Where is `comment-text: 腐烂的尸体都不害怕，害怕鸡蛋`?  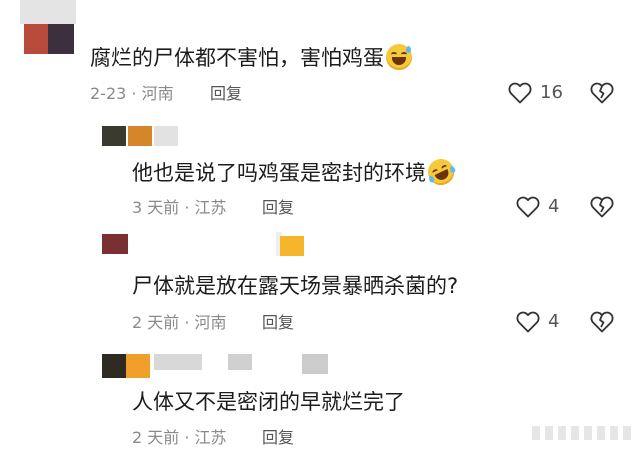 comment-text: 腐烂的尸体都不害怕，害怕鸡蛋 is located at coordinates (251, 58).